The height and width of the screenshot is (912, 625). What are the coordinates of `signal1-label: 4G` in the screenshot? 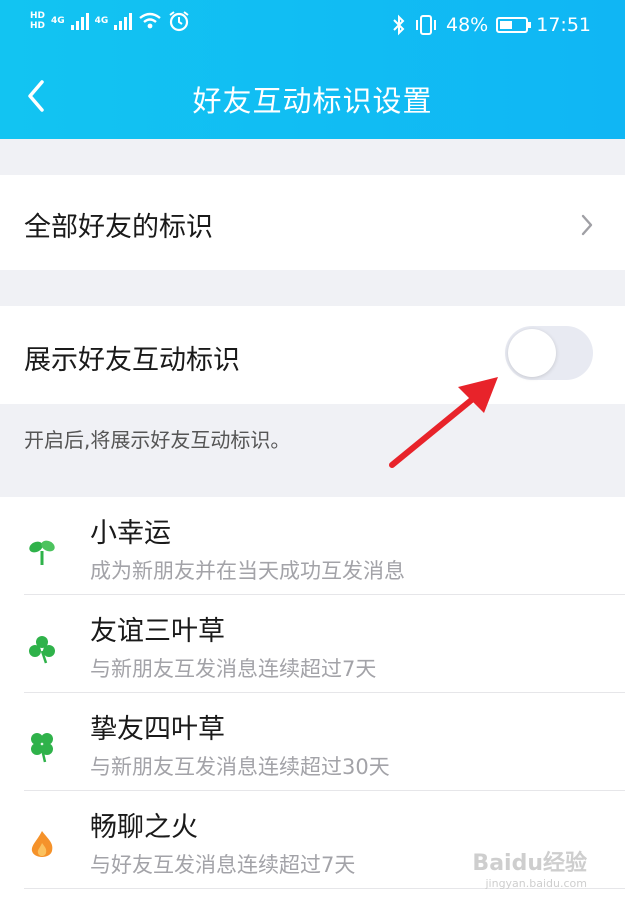 It's located at (58, 21).